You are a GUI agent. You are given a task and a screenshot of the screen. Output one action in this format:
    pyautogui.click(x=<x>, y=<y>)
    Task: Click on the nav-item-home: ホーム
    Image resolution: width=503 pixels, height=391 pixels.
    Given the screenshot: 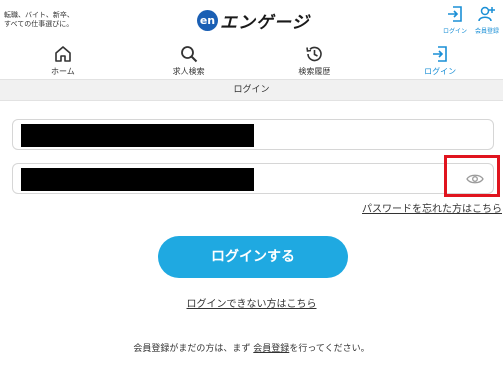 What is the action you would take?
    pyautogui.click(x=63, y=60)
    